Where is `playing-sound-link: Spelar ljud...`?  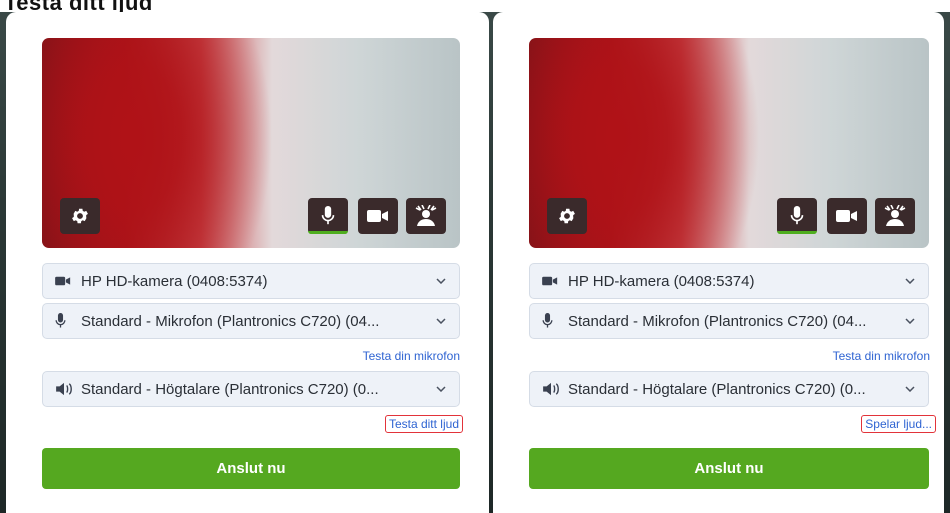 playing-sound-link: Spelar ljud... is located at coordinates (898, 424).